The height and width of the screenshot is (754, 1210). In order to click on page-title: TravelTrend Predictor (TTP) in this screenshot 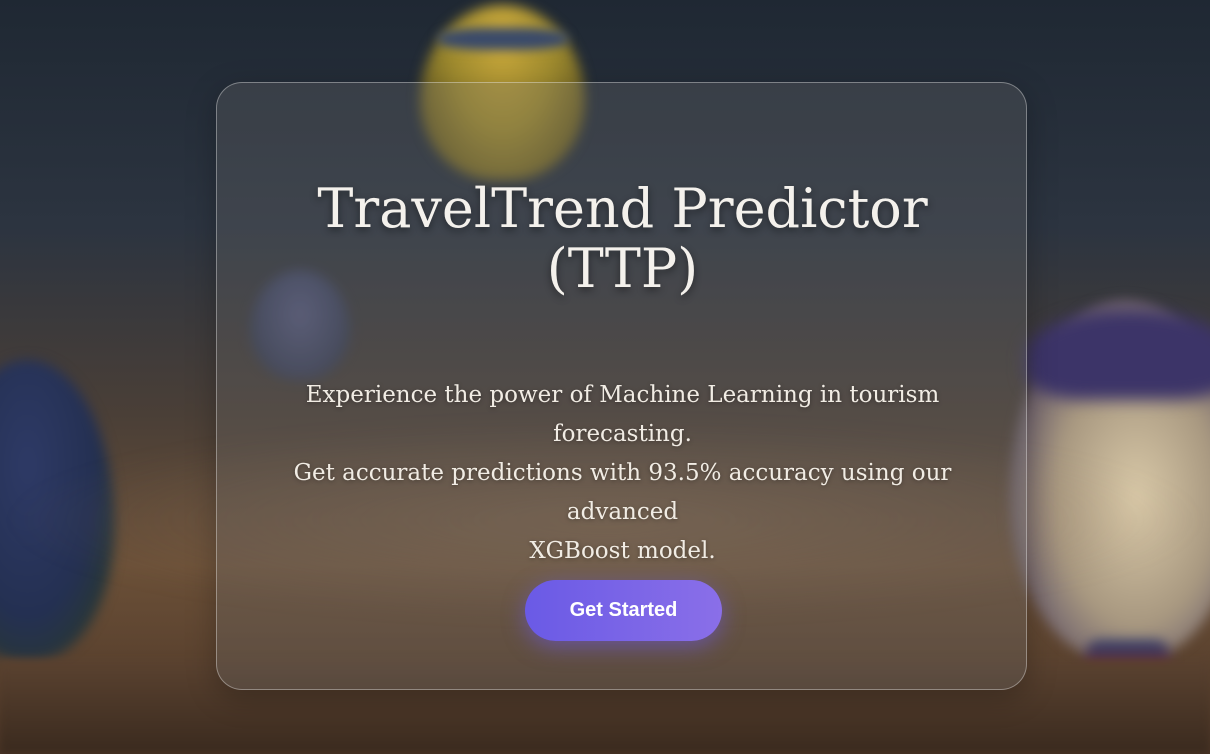, I will do `click(622, 239)`.